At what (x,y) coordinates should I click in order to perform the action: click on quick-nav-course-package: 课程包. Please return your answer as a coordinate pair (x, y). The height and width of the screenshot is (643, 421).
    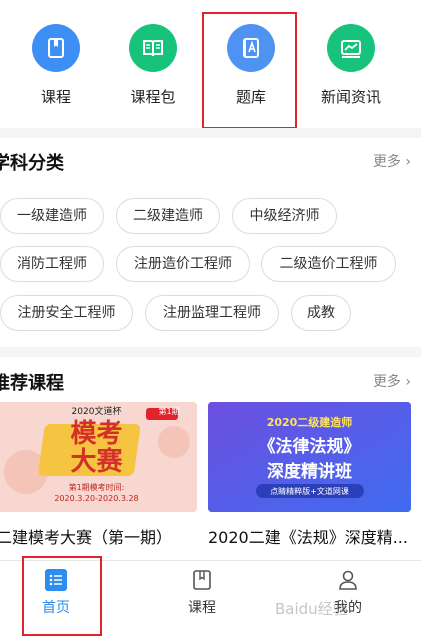
    Looking at the image, I should click on (153, 65).